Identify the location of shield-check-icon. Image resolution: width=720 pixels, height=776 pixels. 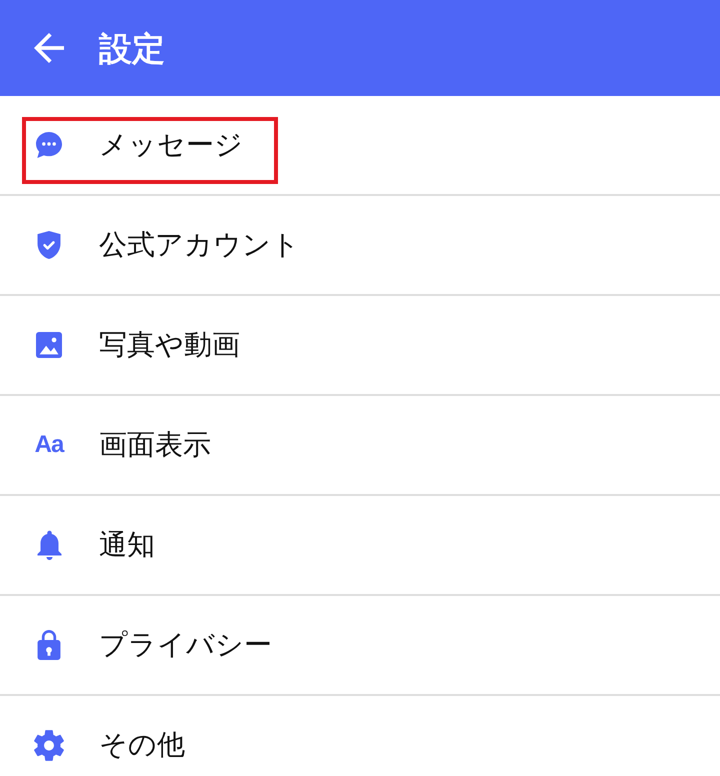
(49, 245).